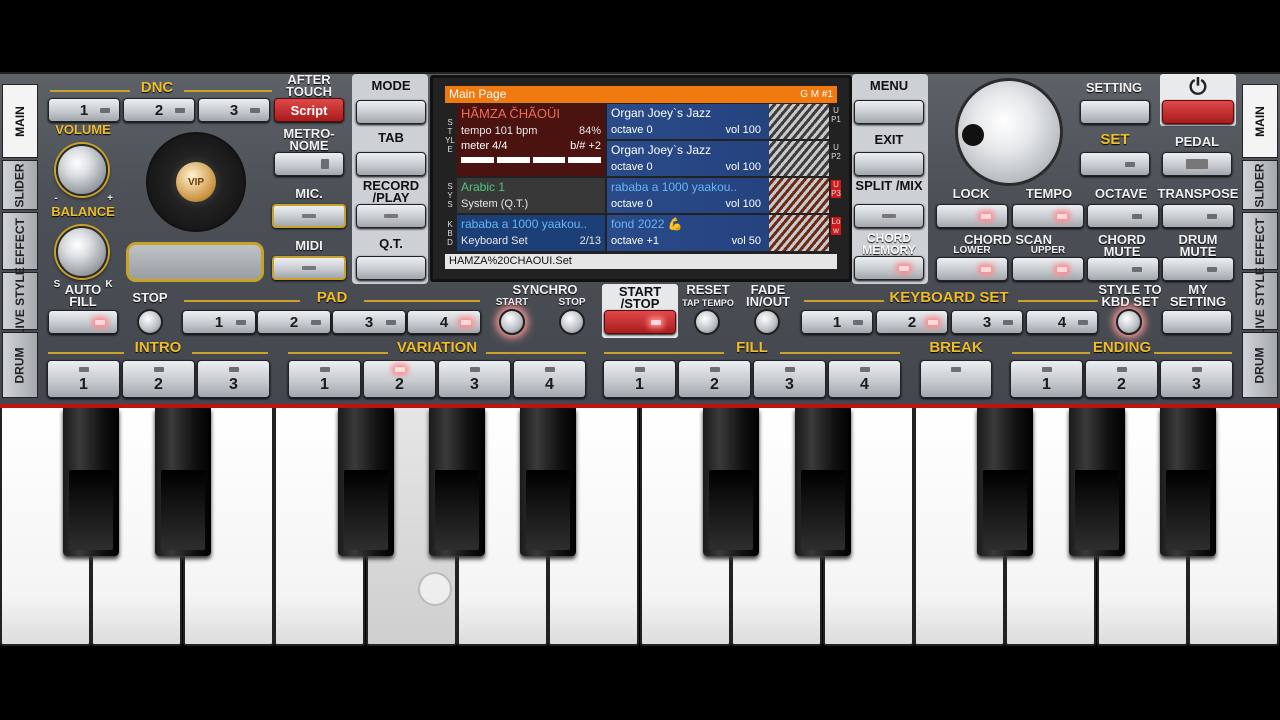 The width and height of the screenshot is (1280, 720). What do you see at coordinates (1058, 301) in the screenshot?
I see `kbdset-line-right` at bounding box center [1058, 301].